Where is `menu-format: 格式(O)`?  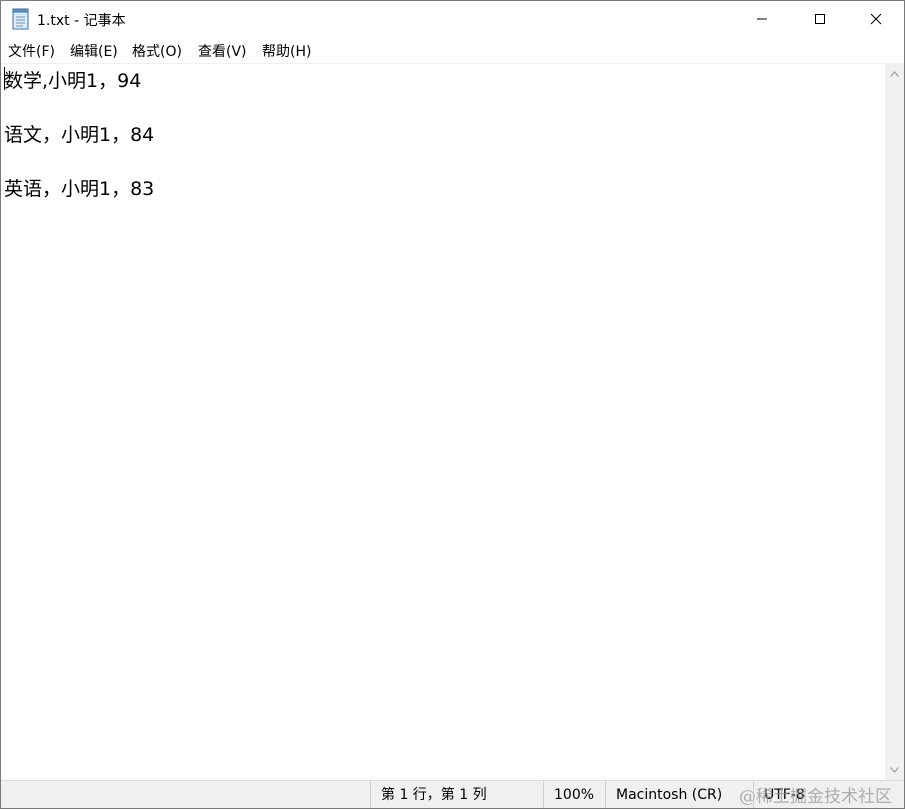
menu-format: 格式(O) is located at coordinates (157, 51).